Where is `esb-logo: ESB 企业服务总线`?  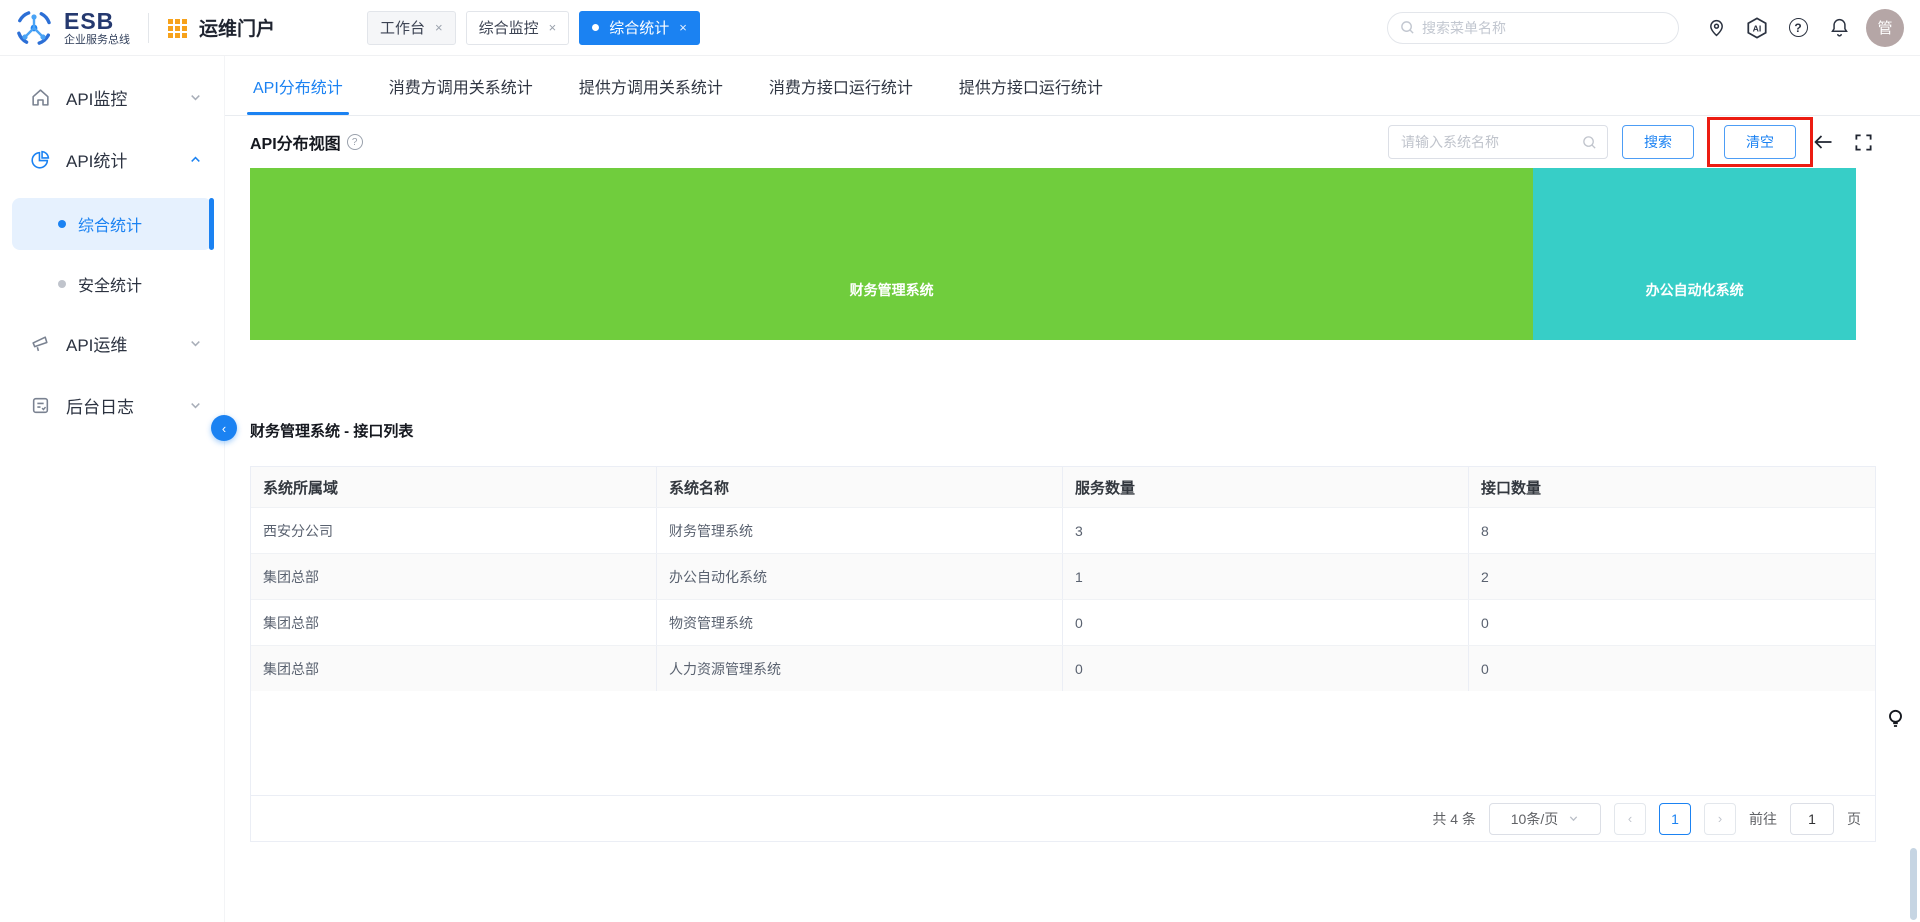 esb-logo: ESB 企业服务总线 is located at coordinates (72, 28).